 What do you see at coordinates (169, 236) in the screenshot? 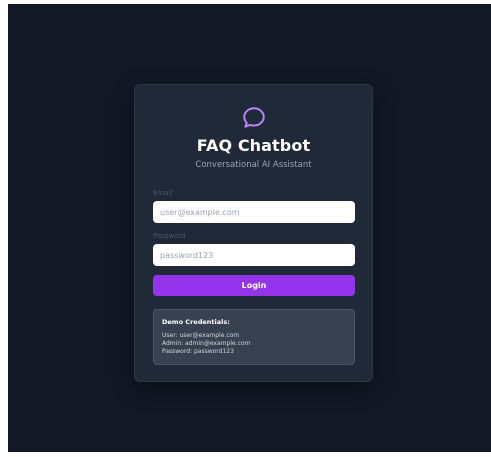
I see `password-label: Password` at bounding box center [169, 236].